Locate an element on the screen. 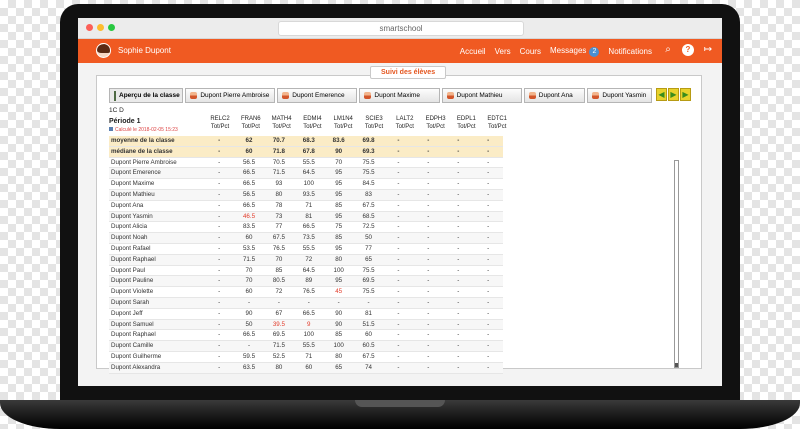 This screenshot has height=429, width=800. grade-cell: 52.5 is located at coordinates (278, 356).